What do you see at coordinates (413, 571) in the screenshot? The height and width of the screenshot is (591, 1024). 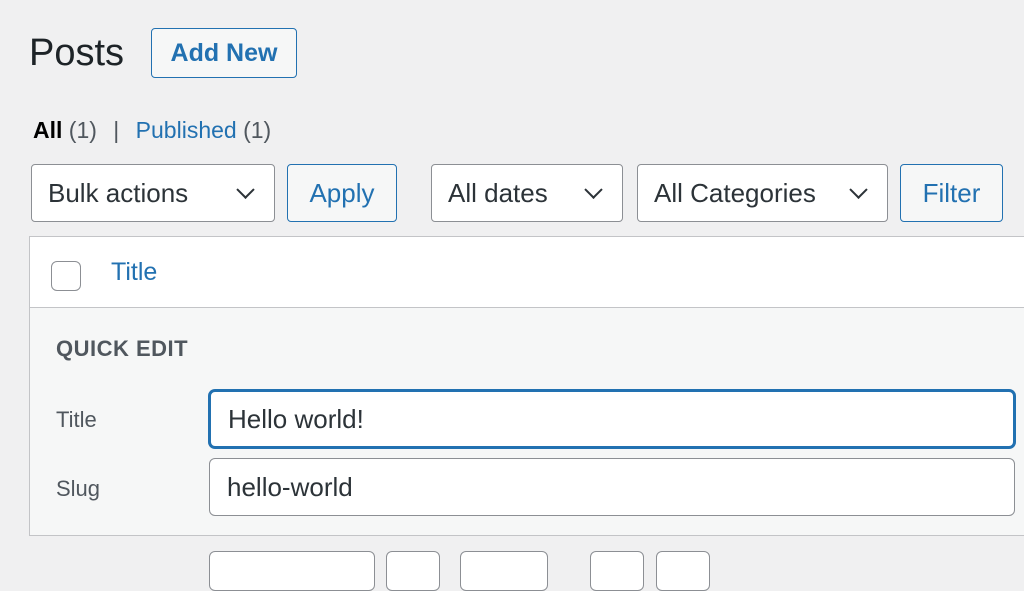 I see `date-day-input` at bounding box center [413, 571].